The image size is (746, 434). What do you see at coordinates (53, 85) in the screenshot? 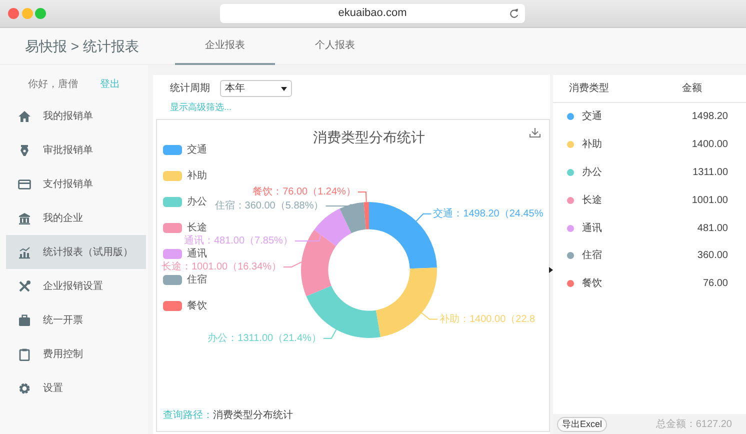
I see `greeting-text: 你好，唐僧` at bounding box center [53, 85].